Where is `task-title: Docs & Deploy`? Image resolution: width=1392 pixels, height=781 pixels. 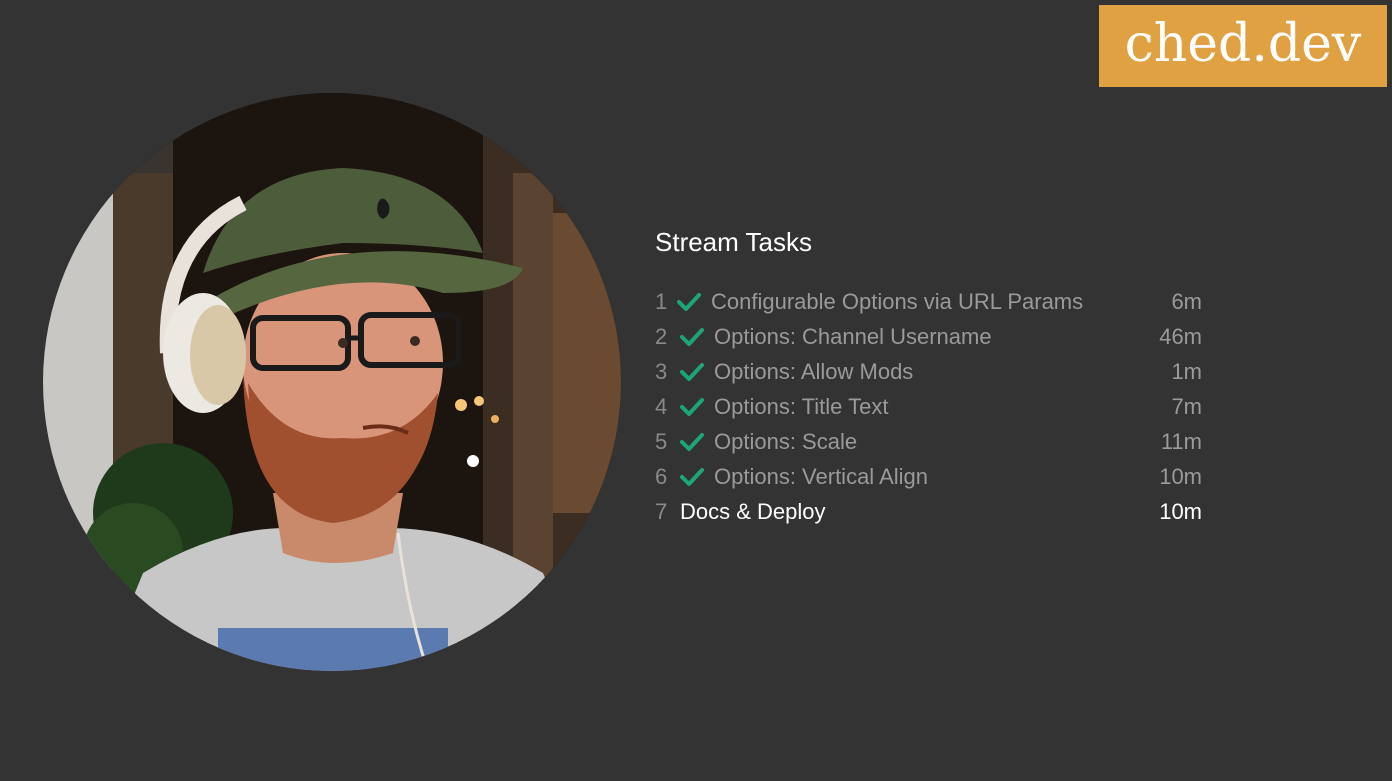 task-title: Docs & Deploy is located at coordinates (753, 511).